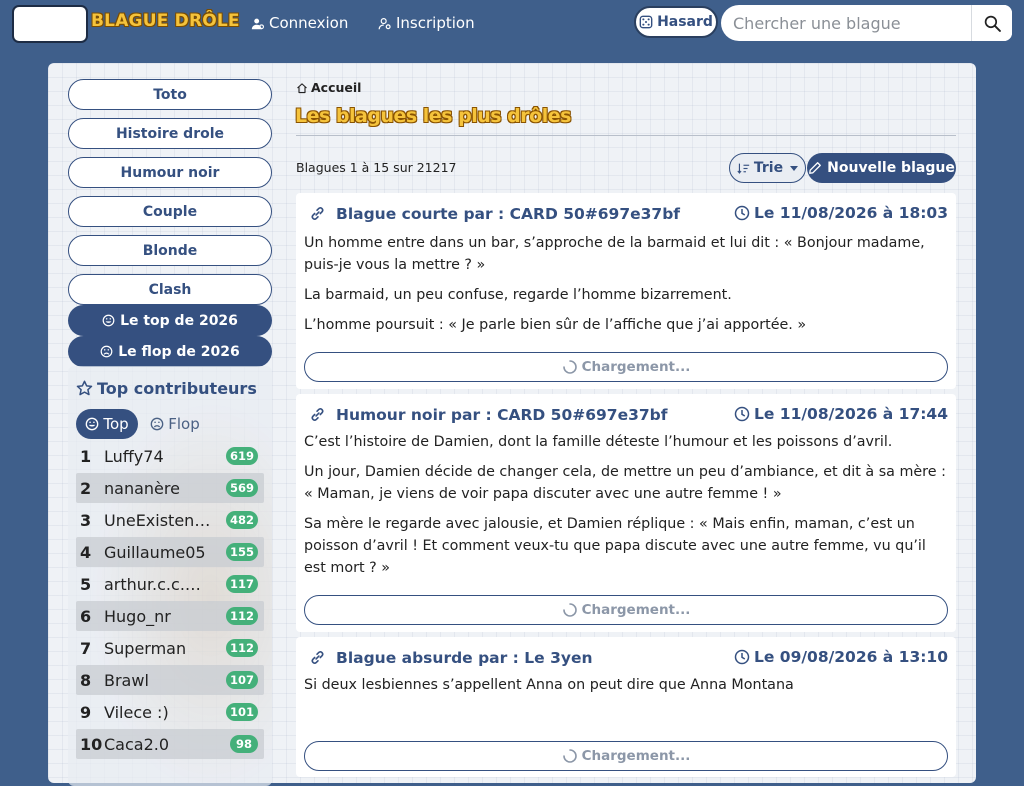 Image resolution: width=1024 pixels, height=786 pixels. Describe the element at coordinates (86, 456) in the screenshot. I see `contributor-rank: 1` at that location.